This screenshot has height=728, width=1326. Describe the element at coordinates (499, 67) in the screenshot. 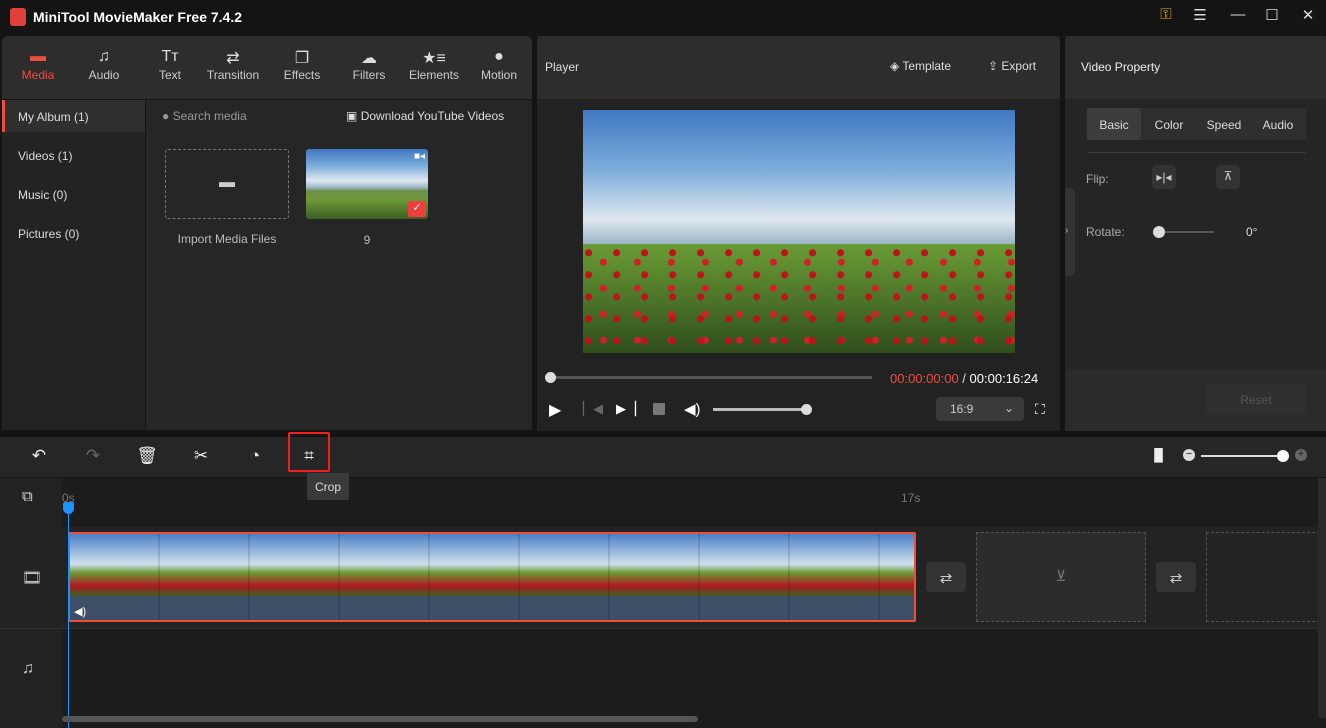

I see `tab-motion: ● Motion` at that location.